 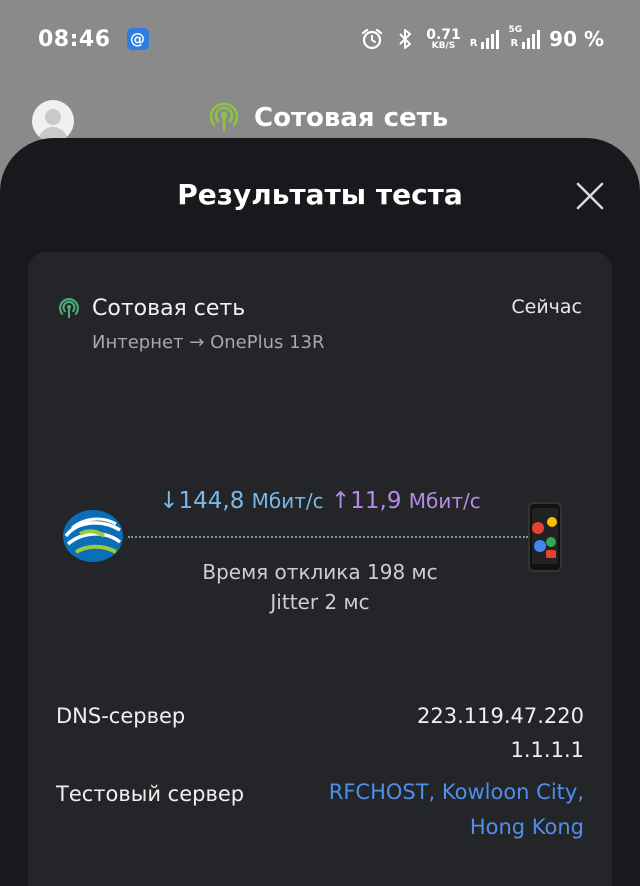 What do you see at coordinates (208, 342) in the screenshot?
I see `network-route: Интернет → OnePlus 13R` at bounding box center [208, 342].